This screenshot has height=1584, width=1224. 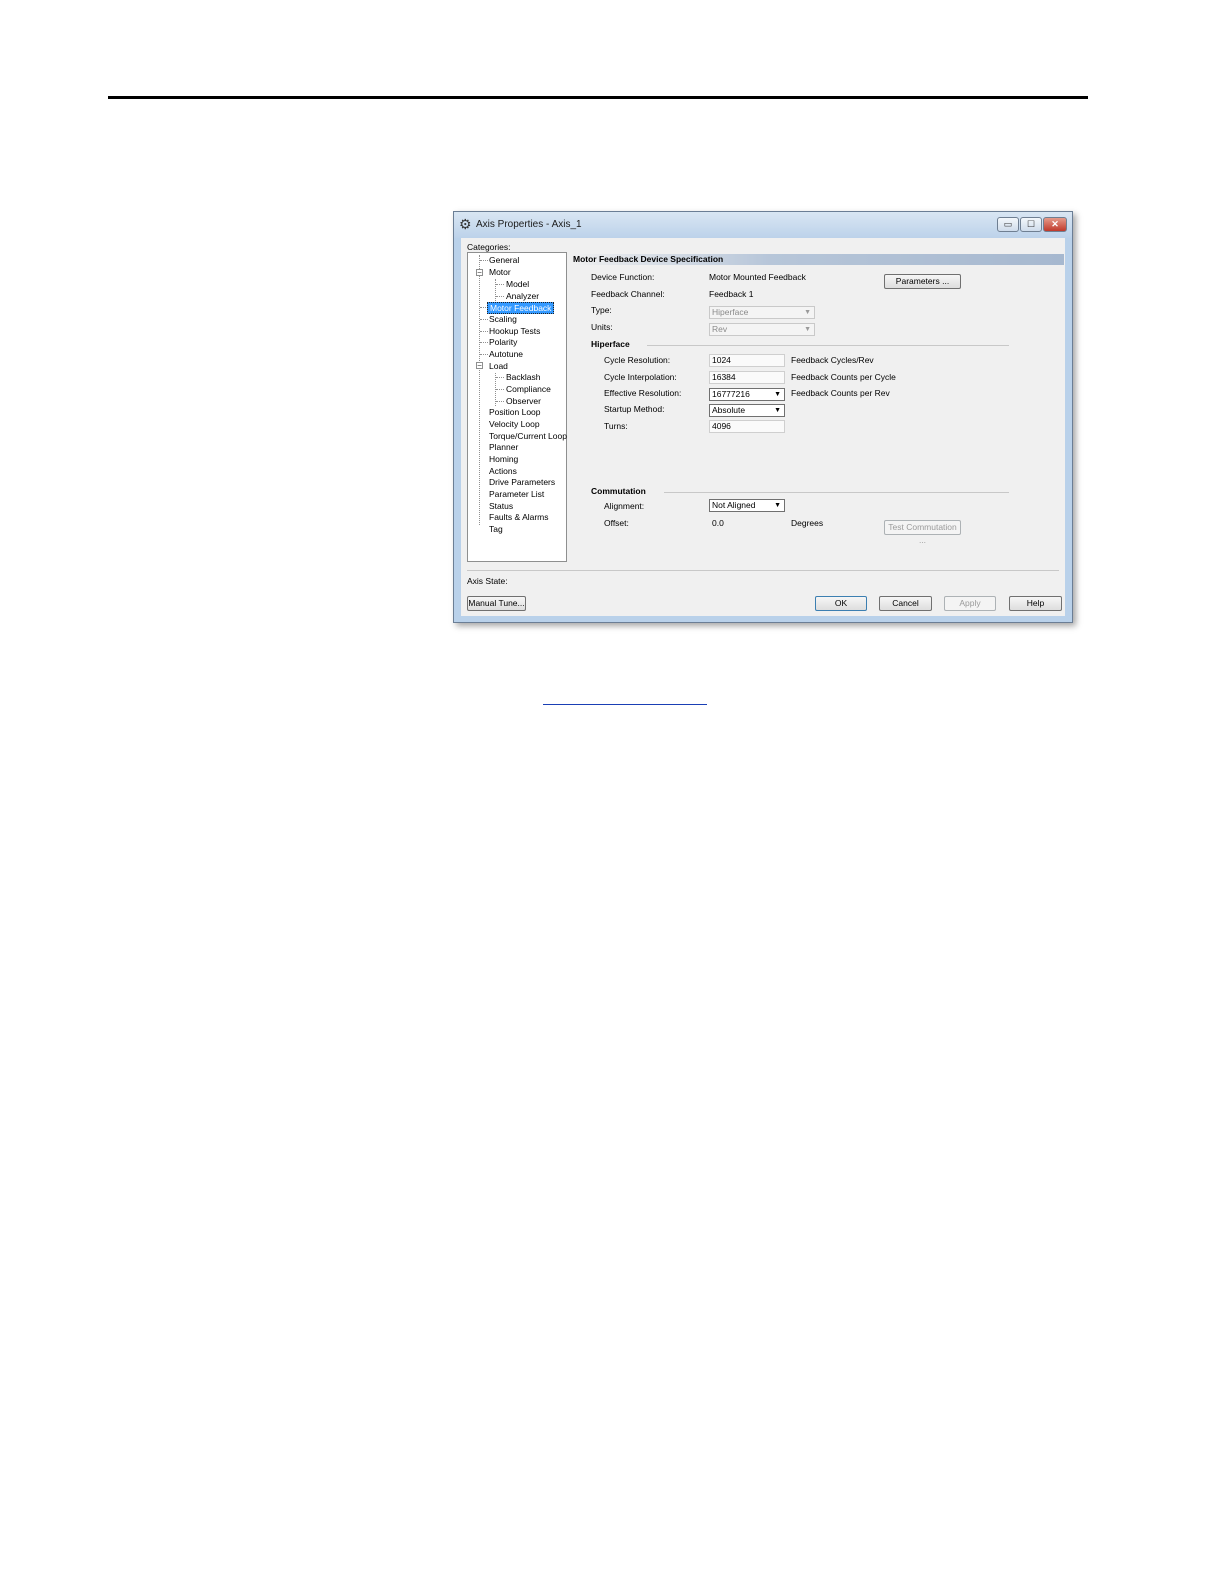 What do you see at coordinates (503, 342) in the screenshot?
I see `tree-item-polarity: Polarity` at bounding box center [503, 342].